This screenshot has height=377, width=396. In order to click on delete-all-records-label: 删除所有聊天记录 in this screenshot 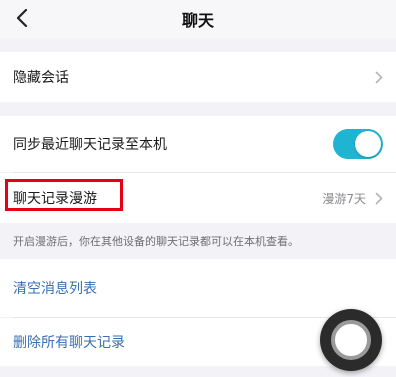, I will do `click(69, 343)`.